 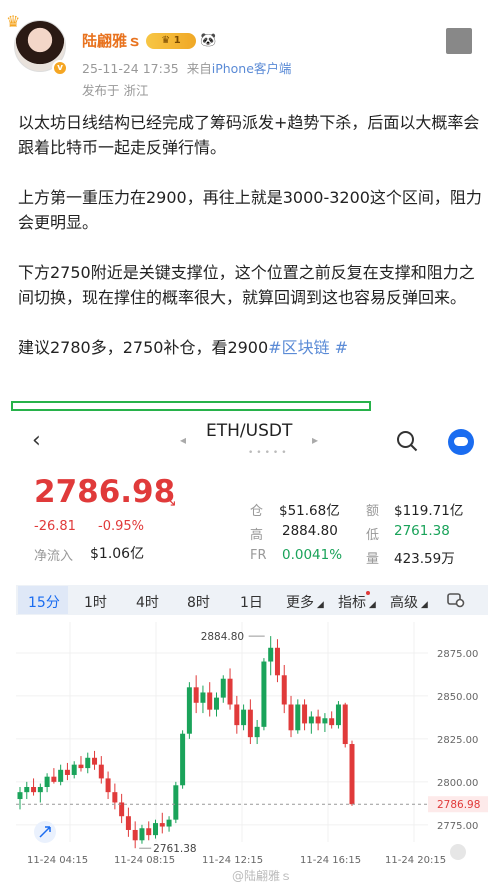 I want to click on watermark: @陆翩雅ｓ, so click(x=262, y=876).